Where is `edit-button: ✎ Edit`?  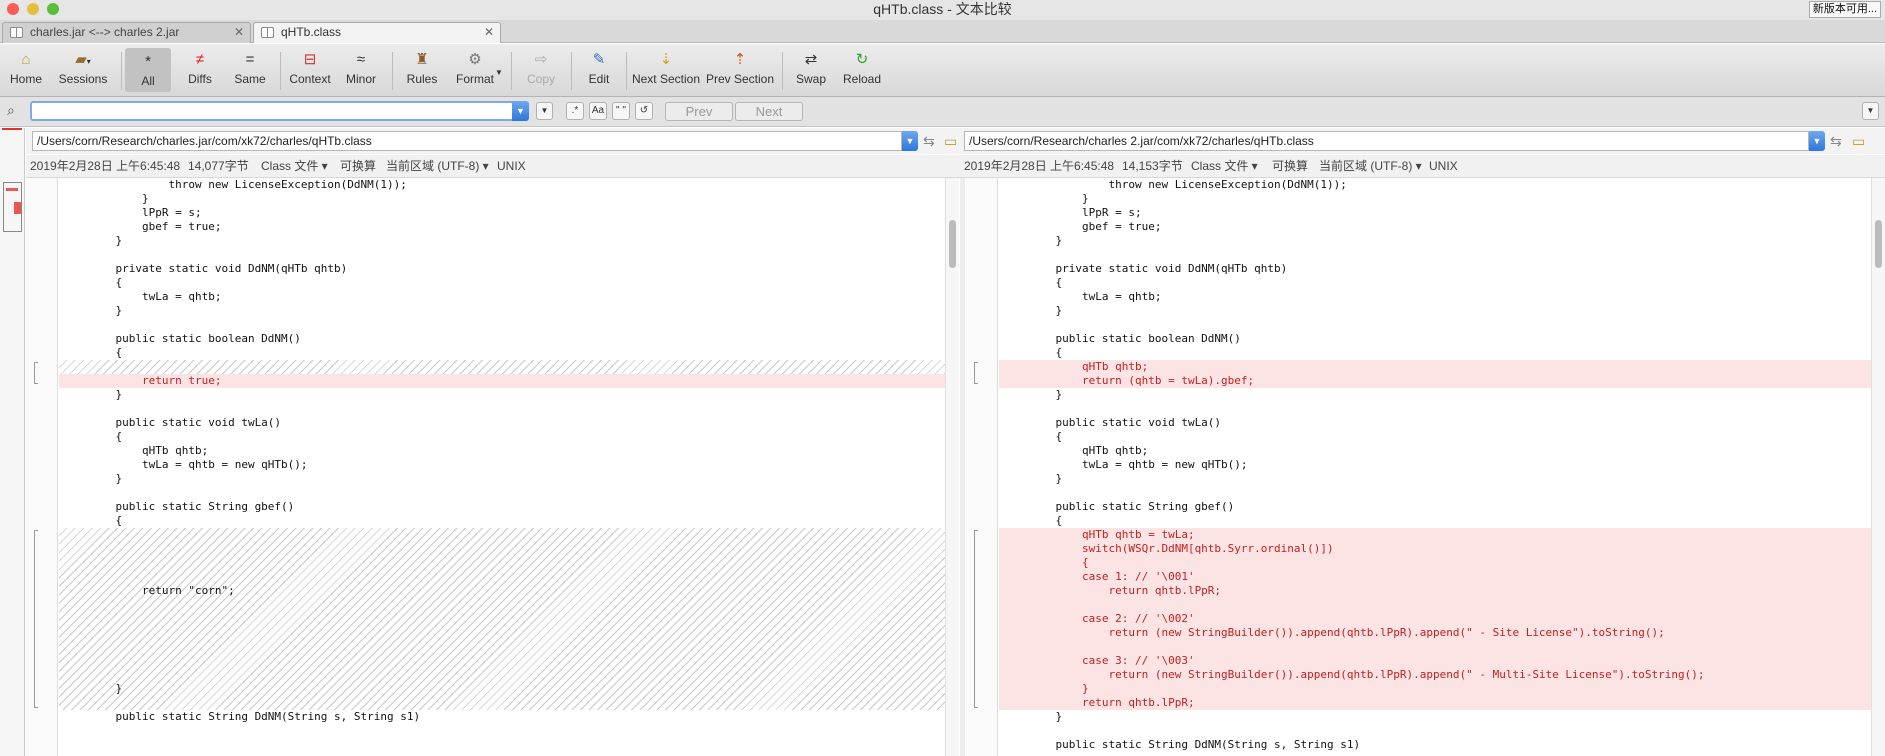
edit-button: ✎ Edit is located at coordinates (599, 70).